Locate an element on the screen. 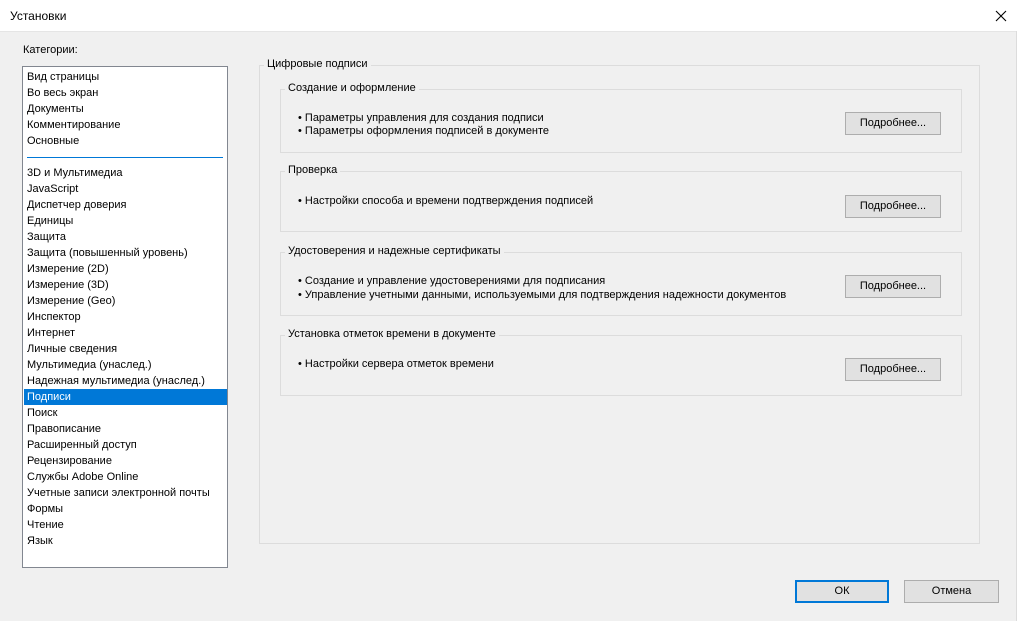 Image resolution: width=1023 pixels, height=621 pixels. list-separator is located at coordinates (125, 157).